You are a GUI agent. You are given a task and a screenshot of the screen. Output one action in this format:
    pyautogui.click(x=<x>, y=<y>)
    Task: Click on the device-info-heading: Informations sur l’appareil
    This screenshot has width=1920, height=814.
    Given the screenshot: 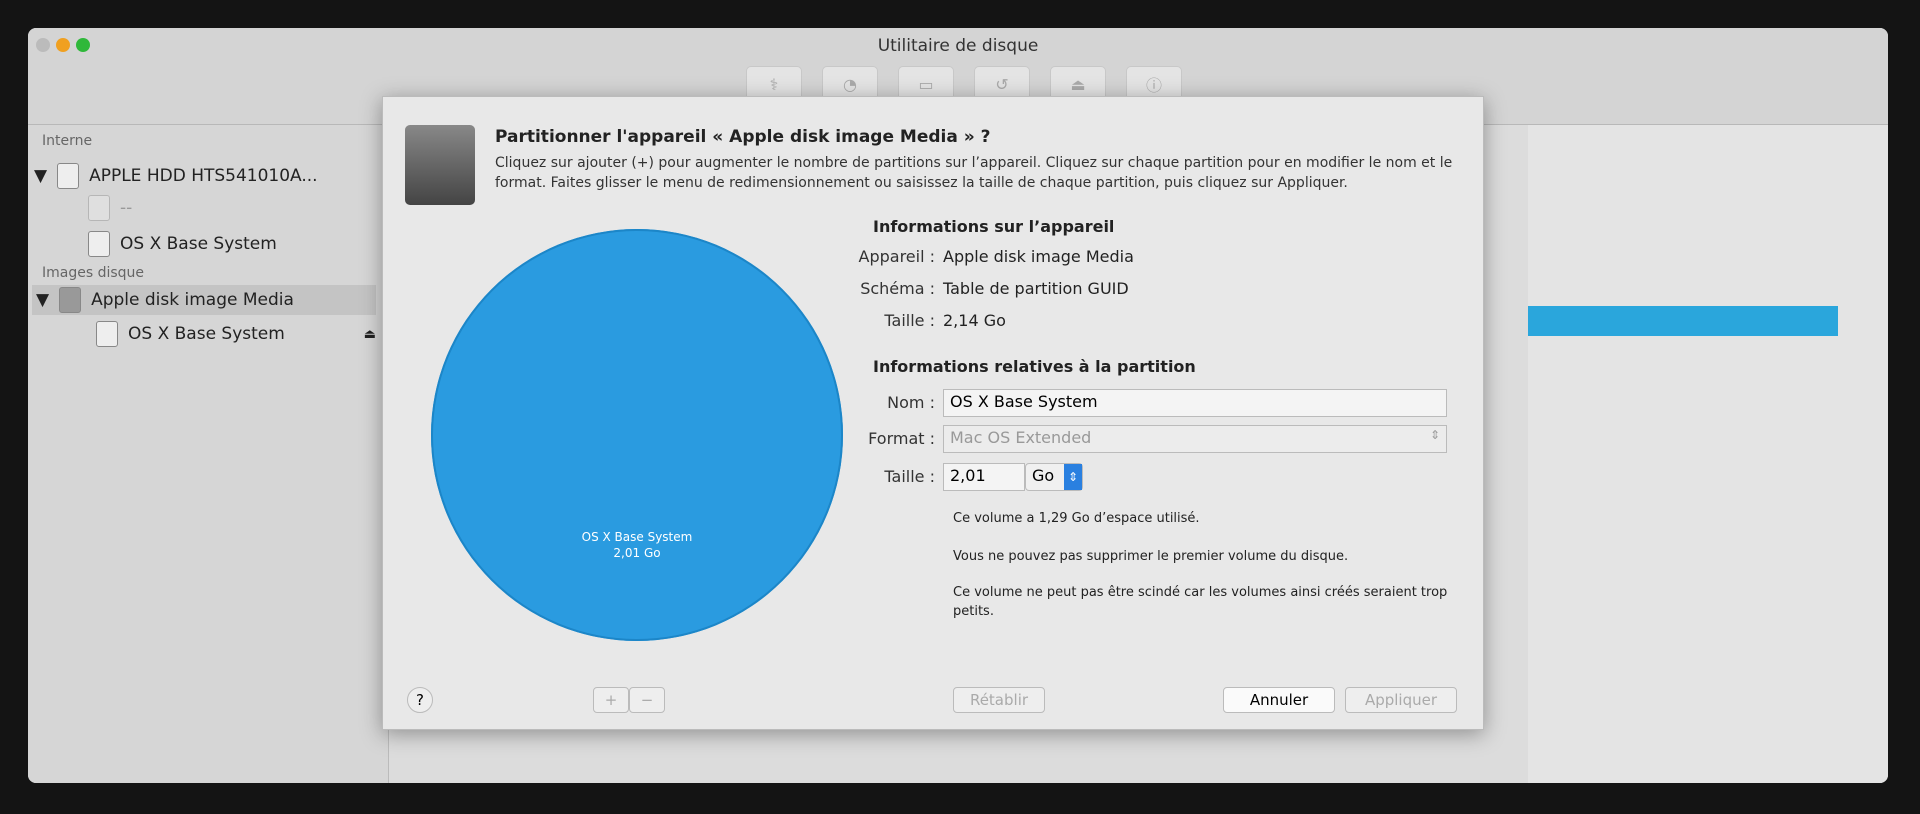 What is the action you would take?
    pyautogui.click(x=994, y=226)
    